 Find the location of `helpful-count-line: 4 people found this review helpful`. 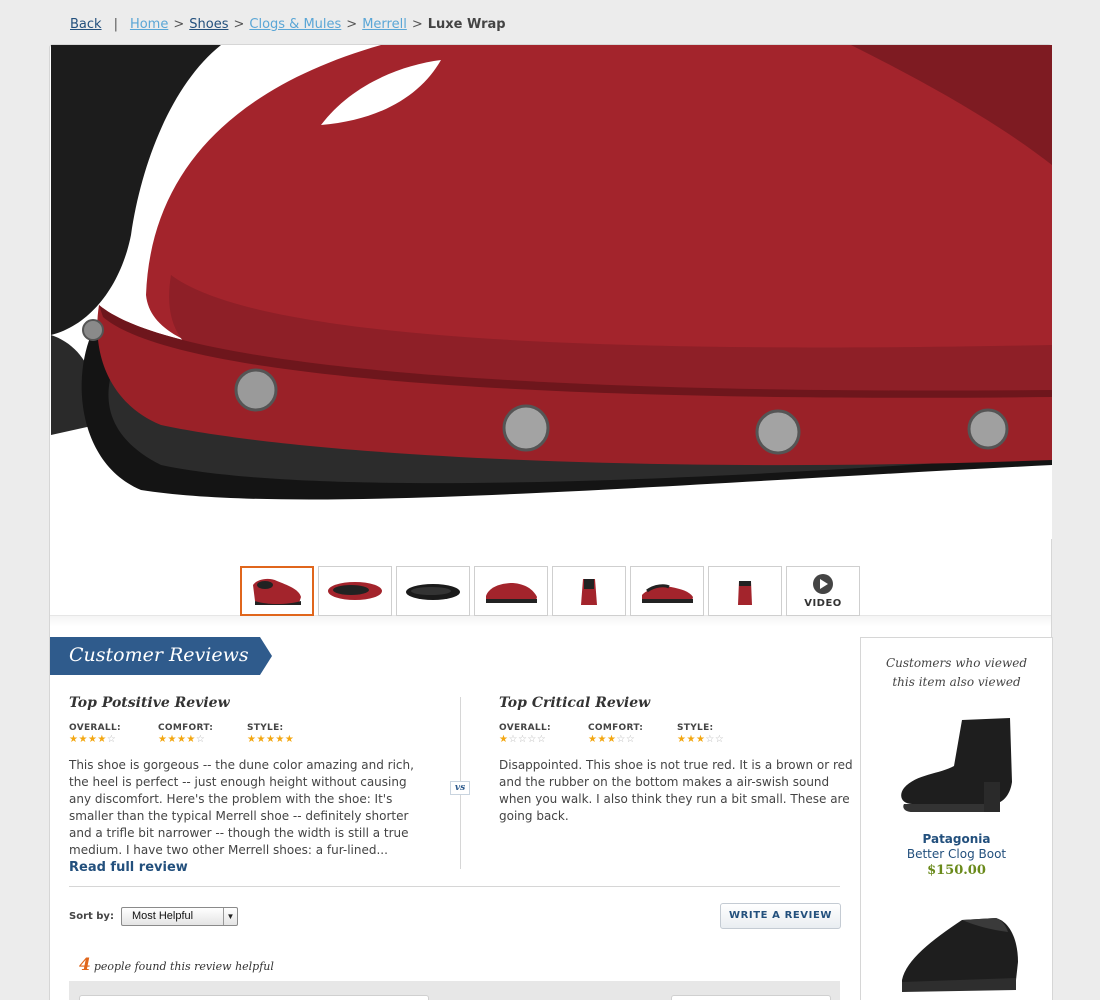

helpful-count-line: 4 people found this review helpful is located at coordinates (176, 965).